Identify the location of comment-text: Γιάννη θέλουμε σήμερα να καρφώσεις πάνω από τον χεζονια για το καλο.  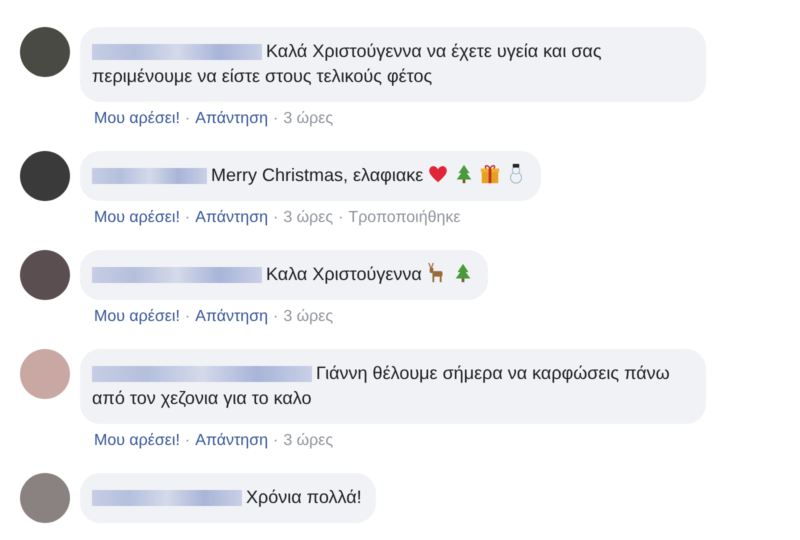
(381, 385).